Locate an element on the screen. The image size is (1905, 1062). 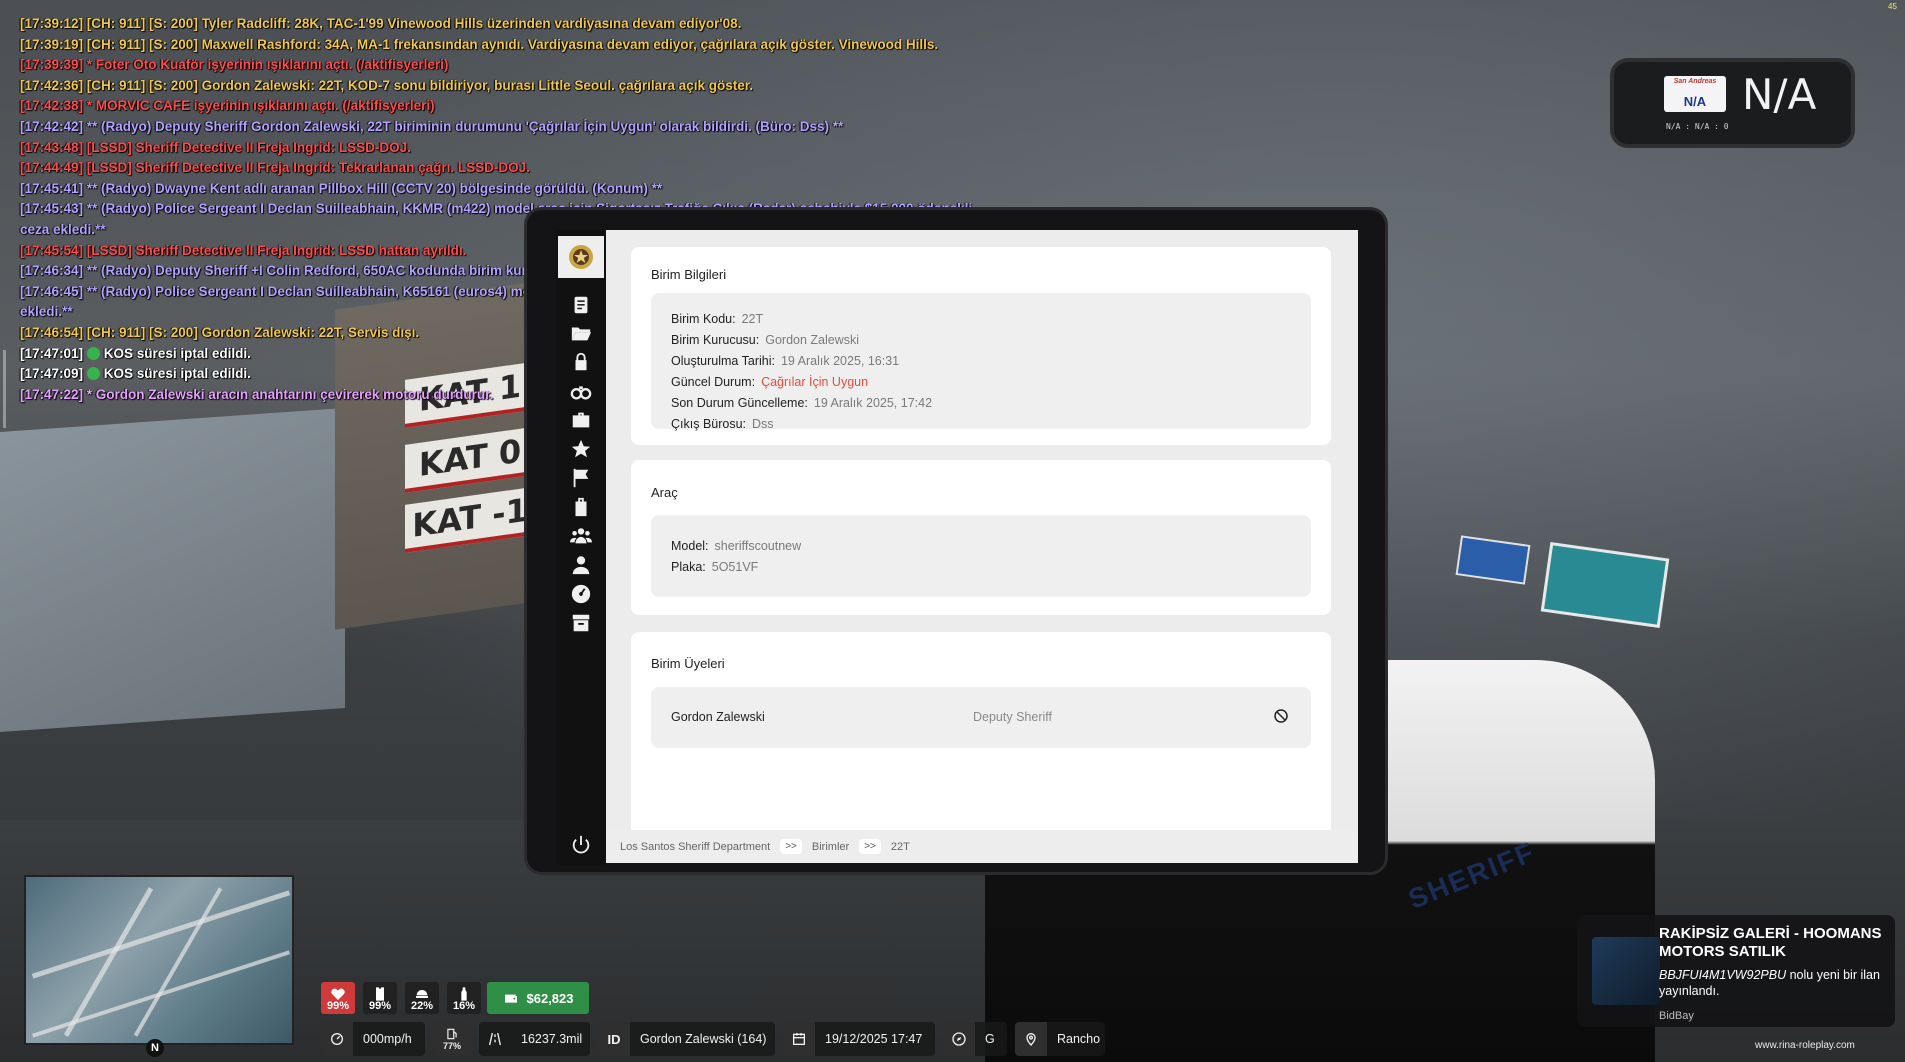
member-name: Gordon Zalewski is located at coordinates (718, 717).